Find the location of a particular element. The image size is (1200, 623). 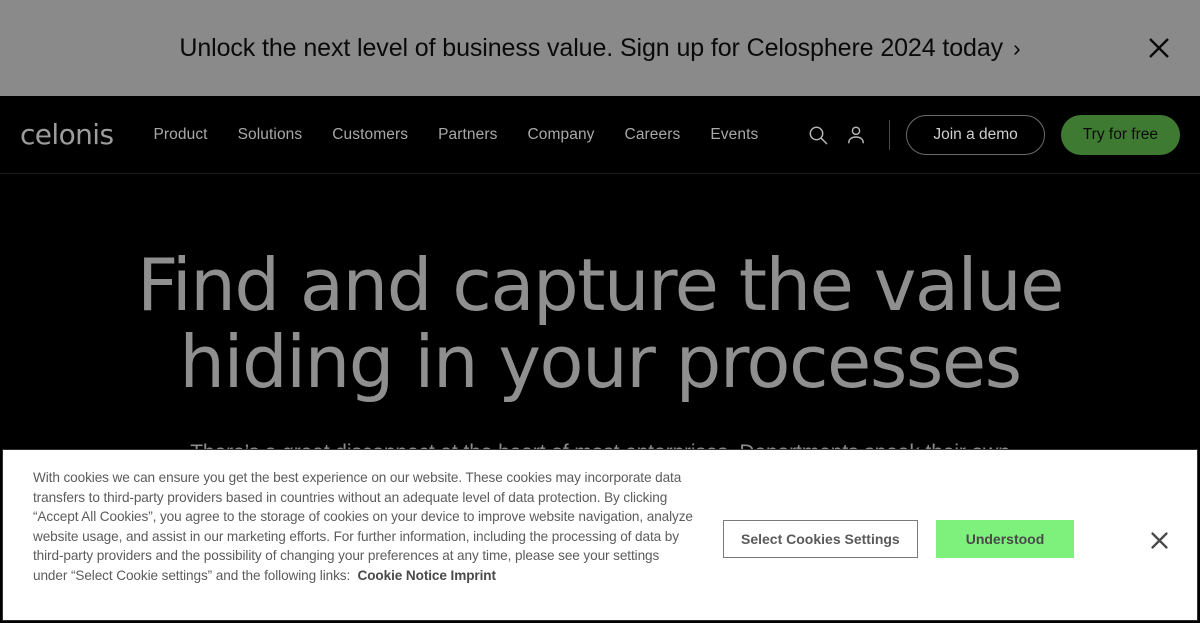

nav-item-events: Events is located at coordinates (734, 135).